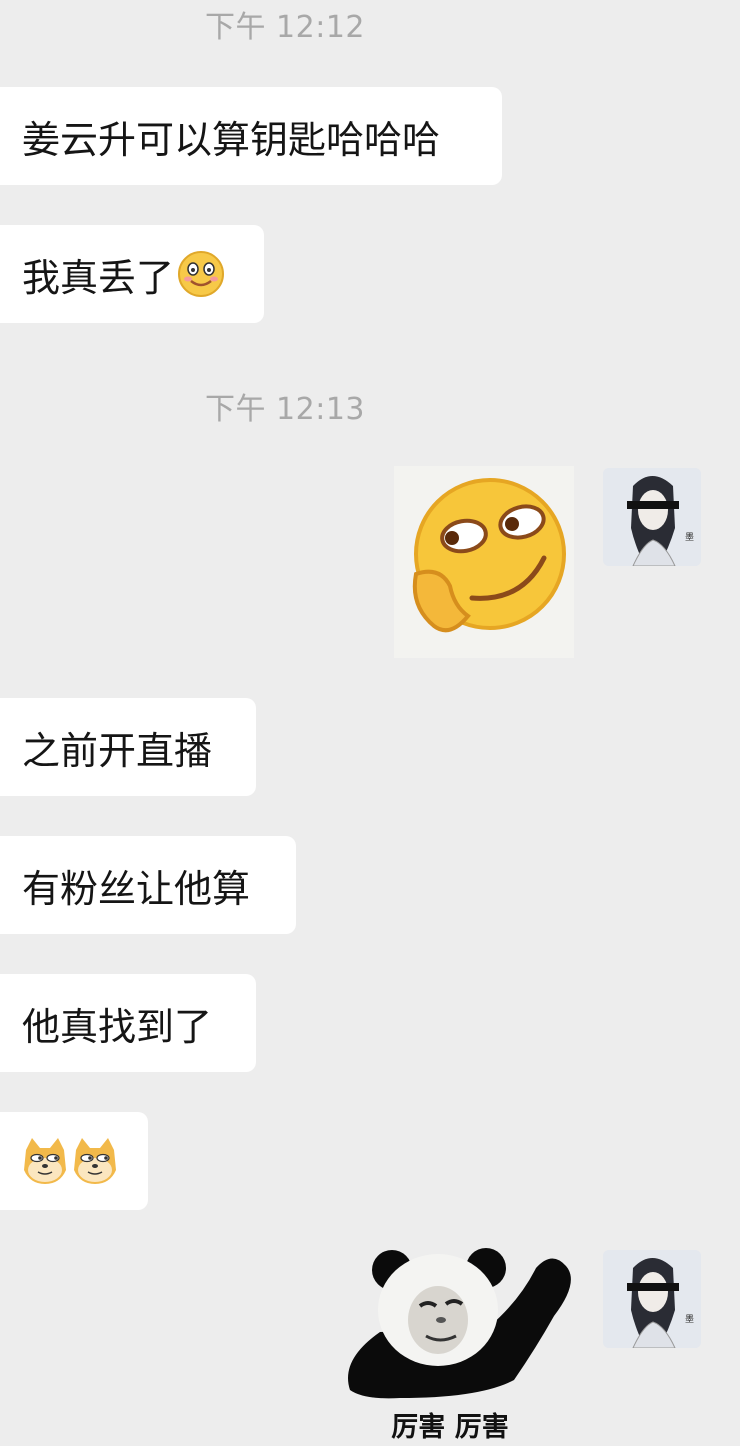  What do you see at coordinates (201, 274) in the screenshot?
I see `awkward-grin-emoji-icon` at bounding box center [201, 274].